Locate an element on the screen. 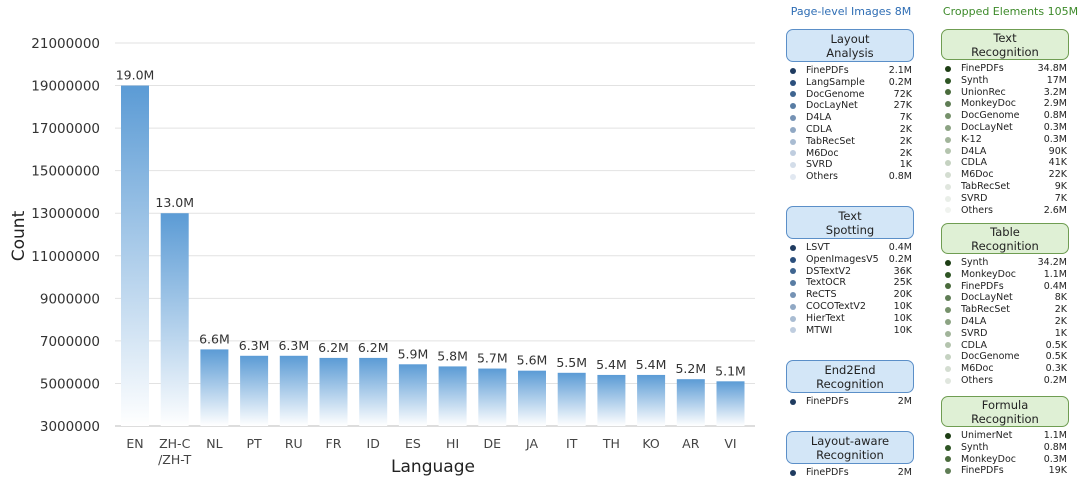 This screenshot has height=488, width=1080. dataset-name: MonkeyDoc is located at coordinates (989, 104).